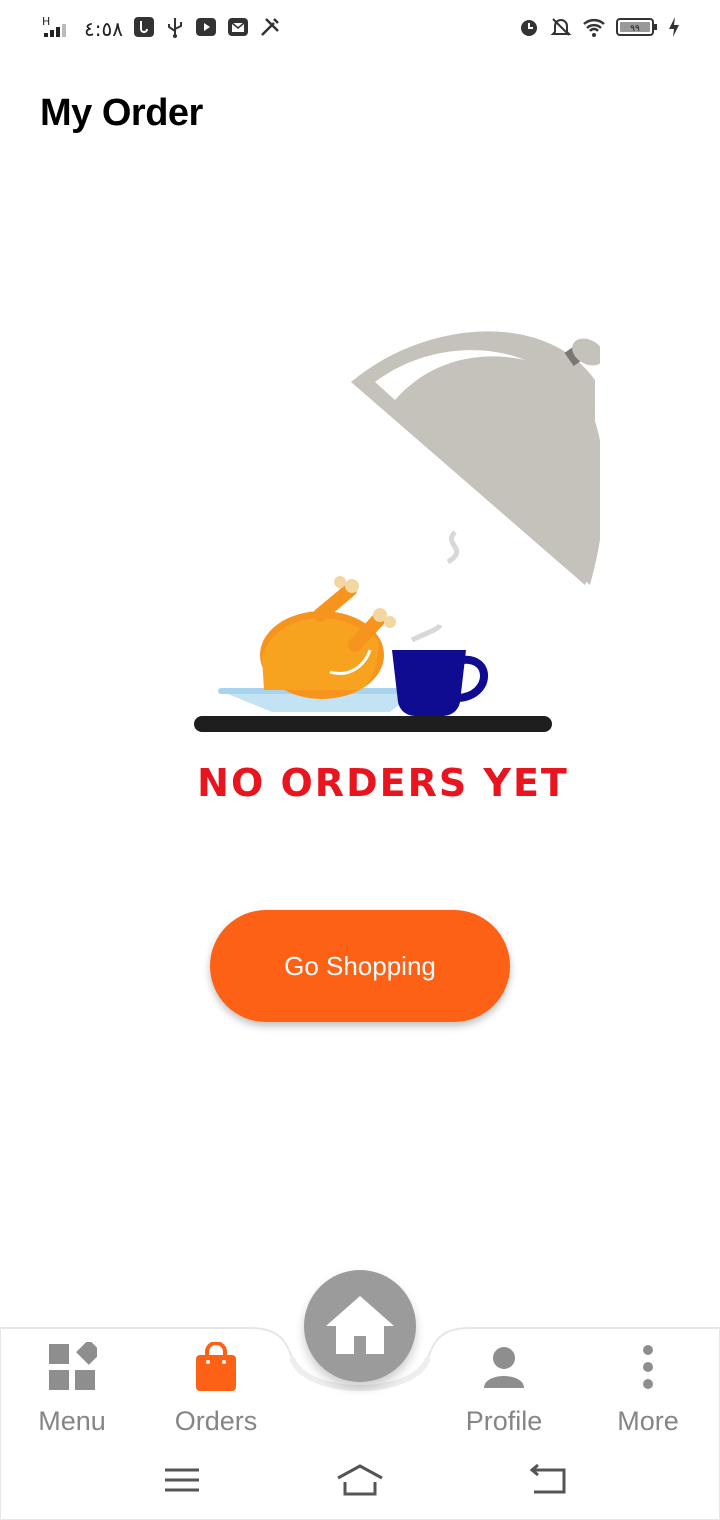 The image size is (720, 1520). What do you see at coordinates (216, 1421) in the screenshot?
I see `nav-label-orders: Orders` at bounding box center [216, 1421].